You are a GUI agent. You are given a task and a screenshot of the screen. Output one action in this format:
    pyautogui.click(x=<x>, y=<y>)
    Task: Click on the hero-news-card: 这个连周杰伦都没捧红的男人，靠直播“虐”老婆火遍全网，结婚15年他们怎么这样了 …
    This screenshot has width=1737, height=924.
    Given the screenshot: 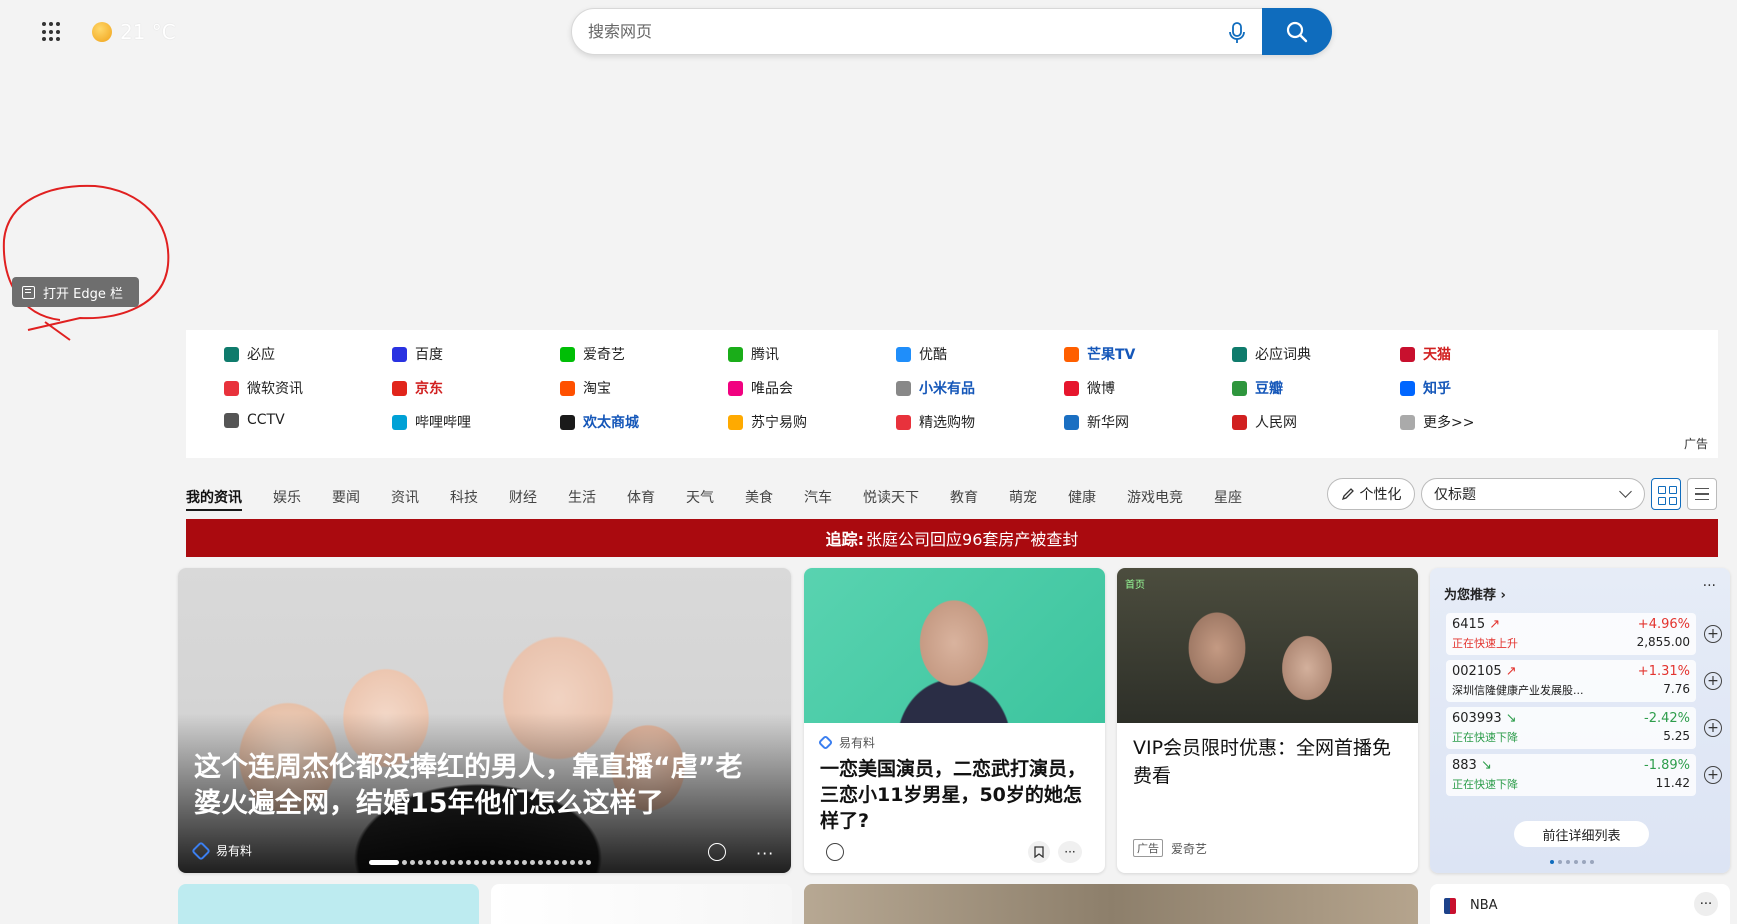 What is the action you would take?
    pyautogui.click(x=484, y=720)
    